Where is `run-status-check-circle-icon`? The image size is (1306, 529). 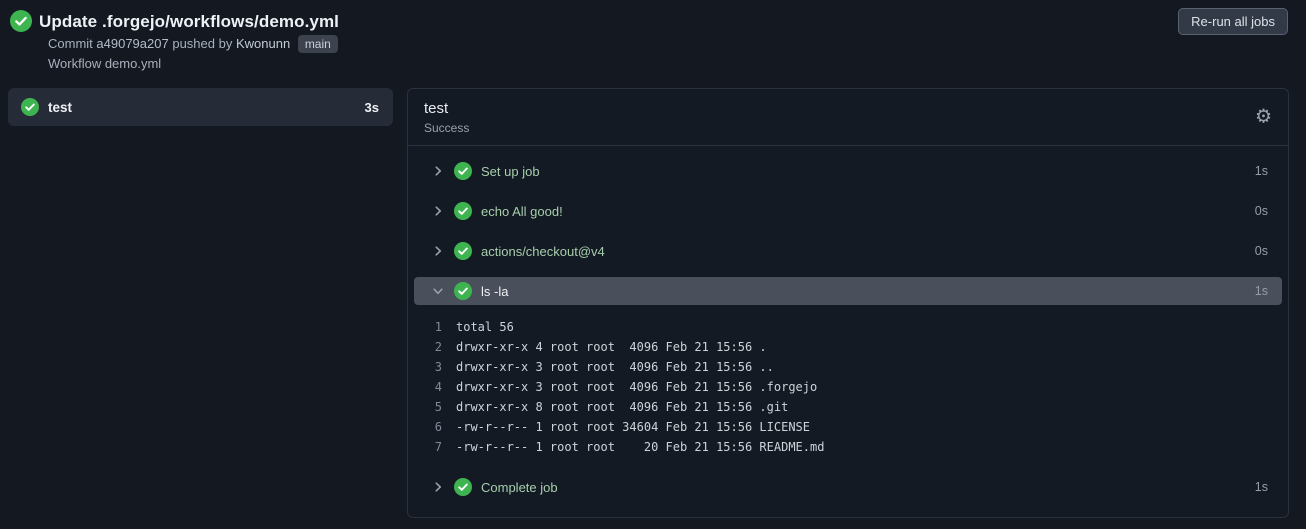
run-status-check-circle-icon is located at coordinates (21, 21).